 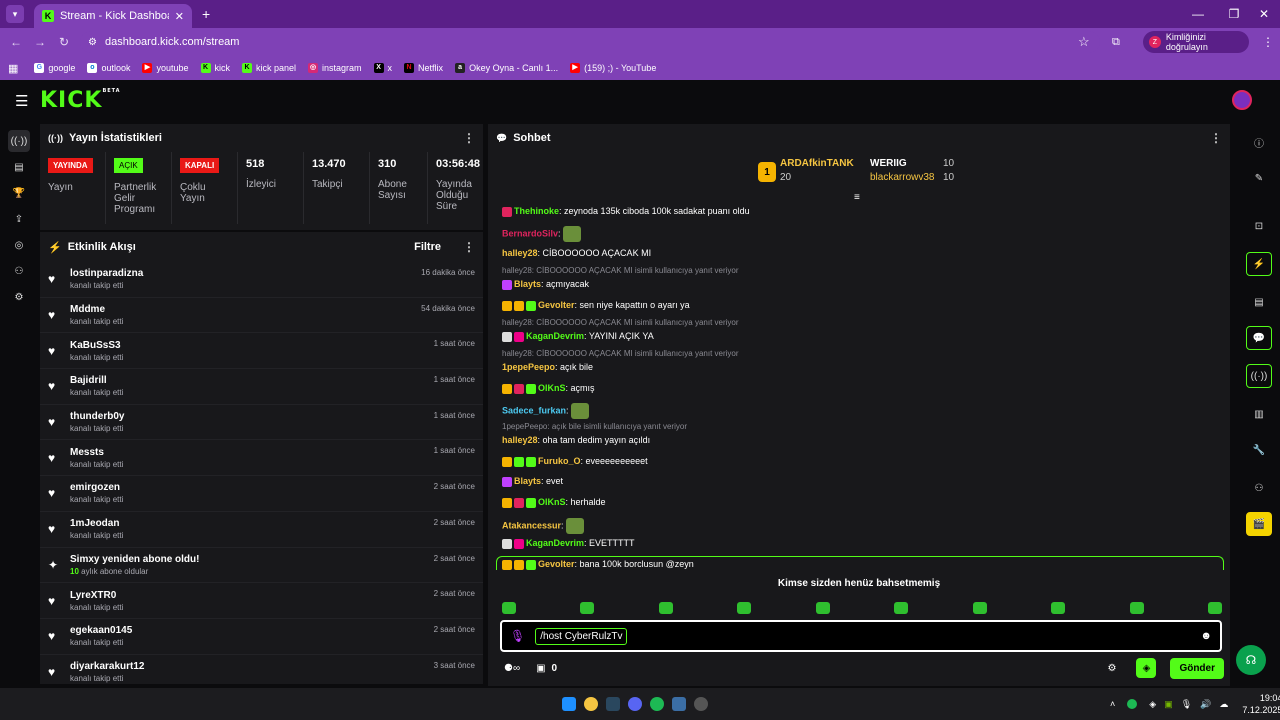 What do you see at coordinates (1152, 704) in the screenshot?
I see `tray-steam-icon: ◈` at bounding box center [1152, 704].